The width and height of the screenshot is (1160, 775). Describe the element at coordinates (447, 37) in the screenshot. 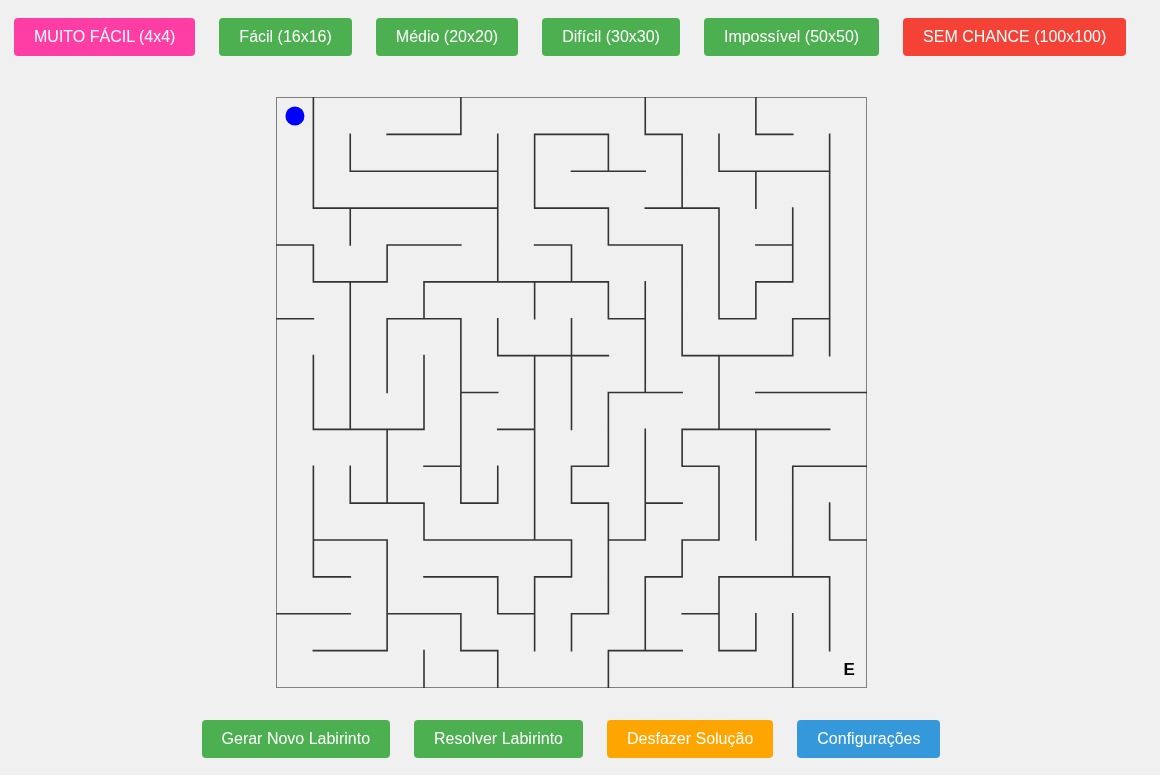

I see `difficulty-button: Médio (20x20)` at that location.